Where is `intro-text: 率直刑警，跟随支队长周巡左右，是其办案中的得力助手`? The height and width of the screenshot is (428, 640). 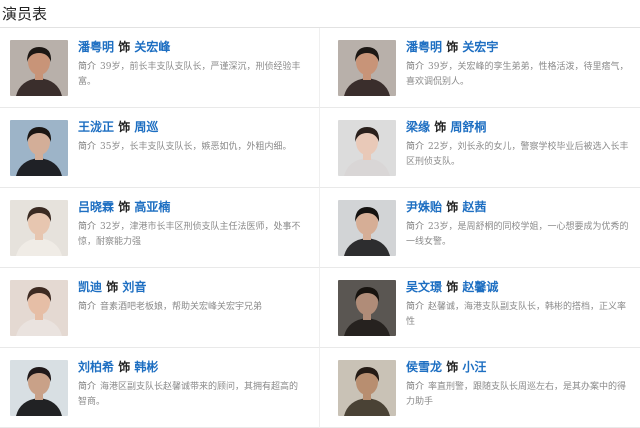
intro-text: 率直刑警，跟随支队长周巡左右，是其办案中的得力助手 is located at coordinates (516, 394).